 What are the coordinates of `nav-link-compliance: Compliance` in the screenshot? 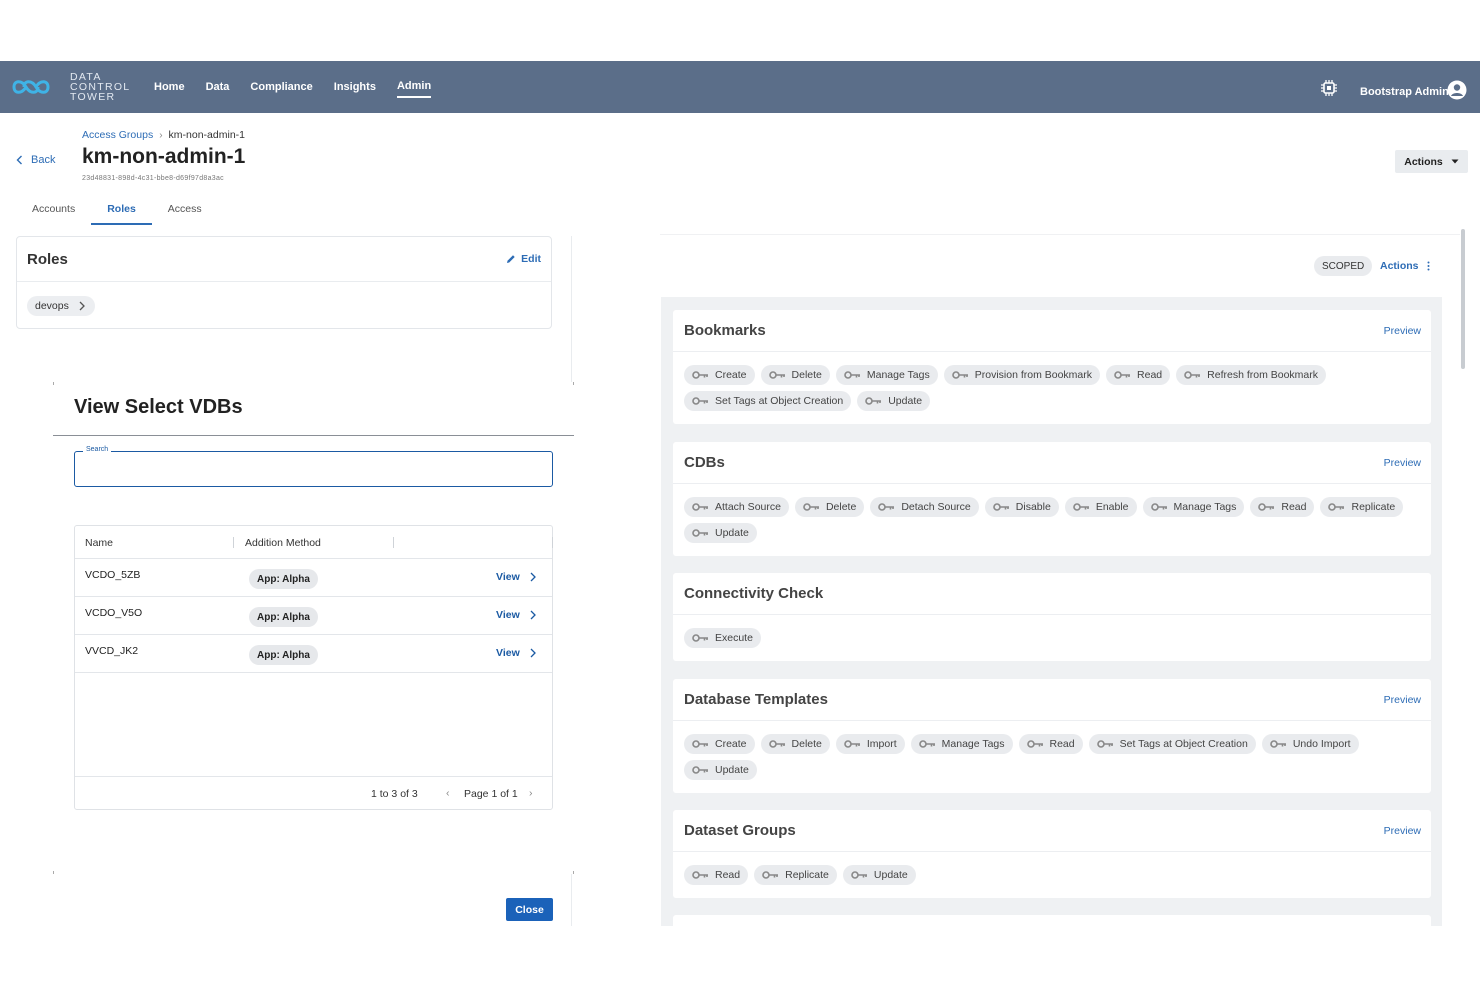 It's located at (281, 87).